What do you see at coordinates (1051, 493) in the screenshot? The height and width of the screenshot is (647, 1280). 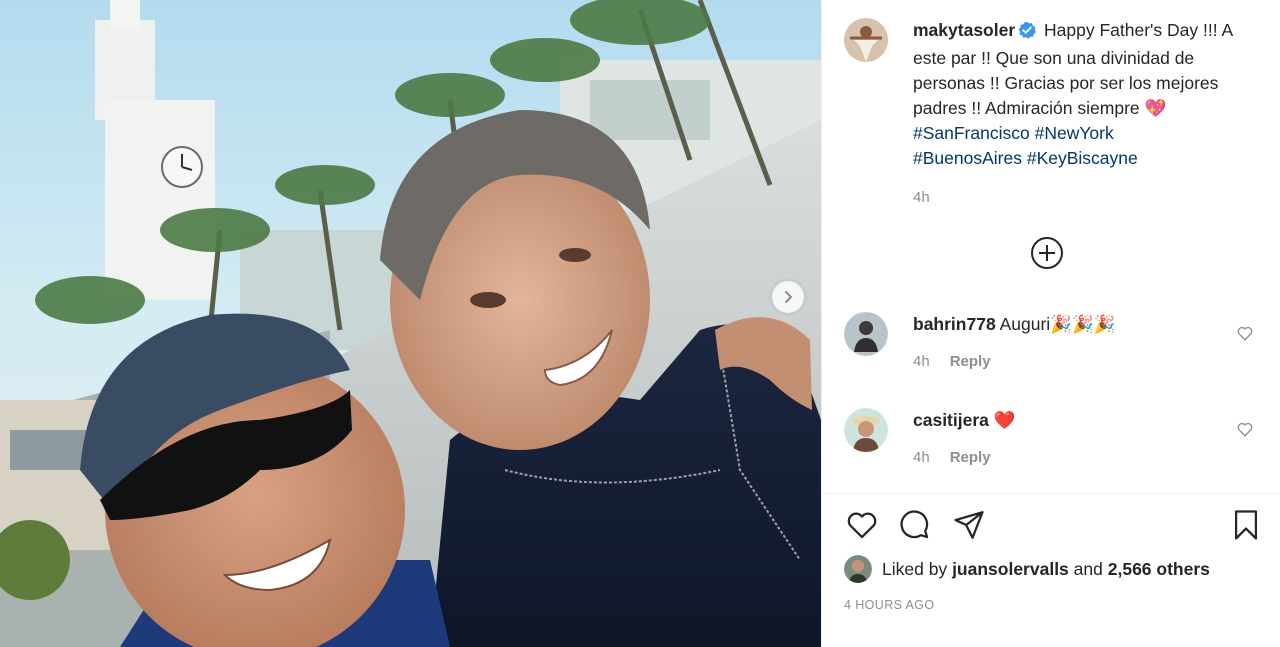 I see `divider` at bounding box center [1051, 493].